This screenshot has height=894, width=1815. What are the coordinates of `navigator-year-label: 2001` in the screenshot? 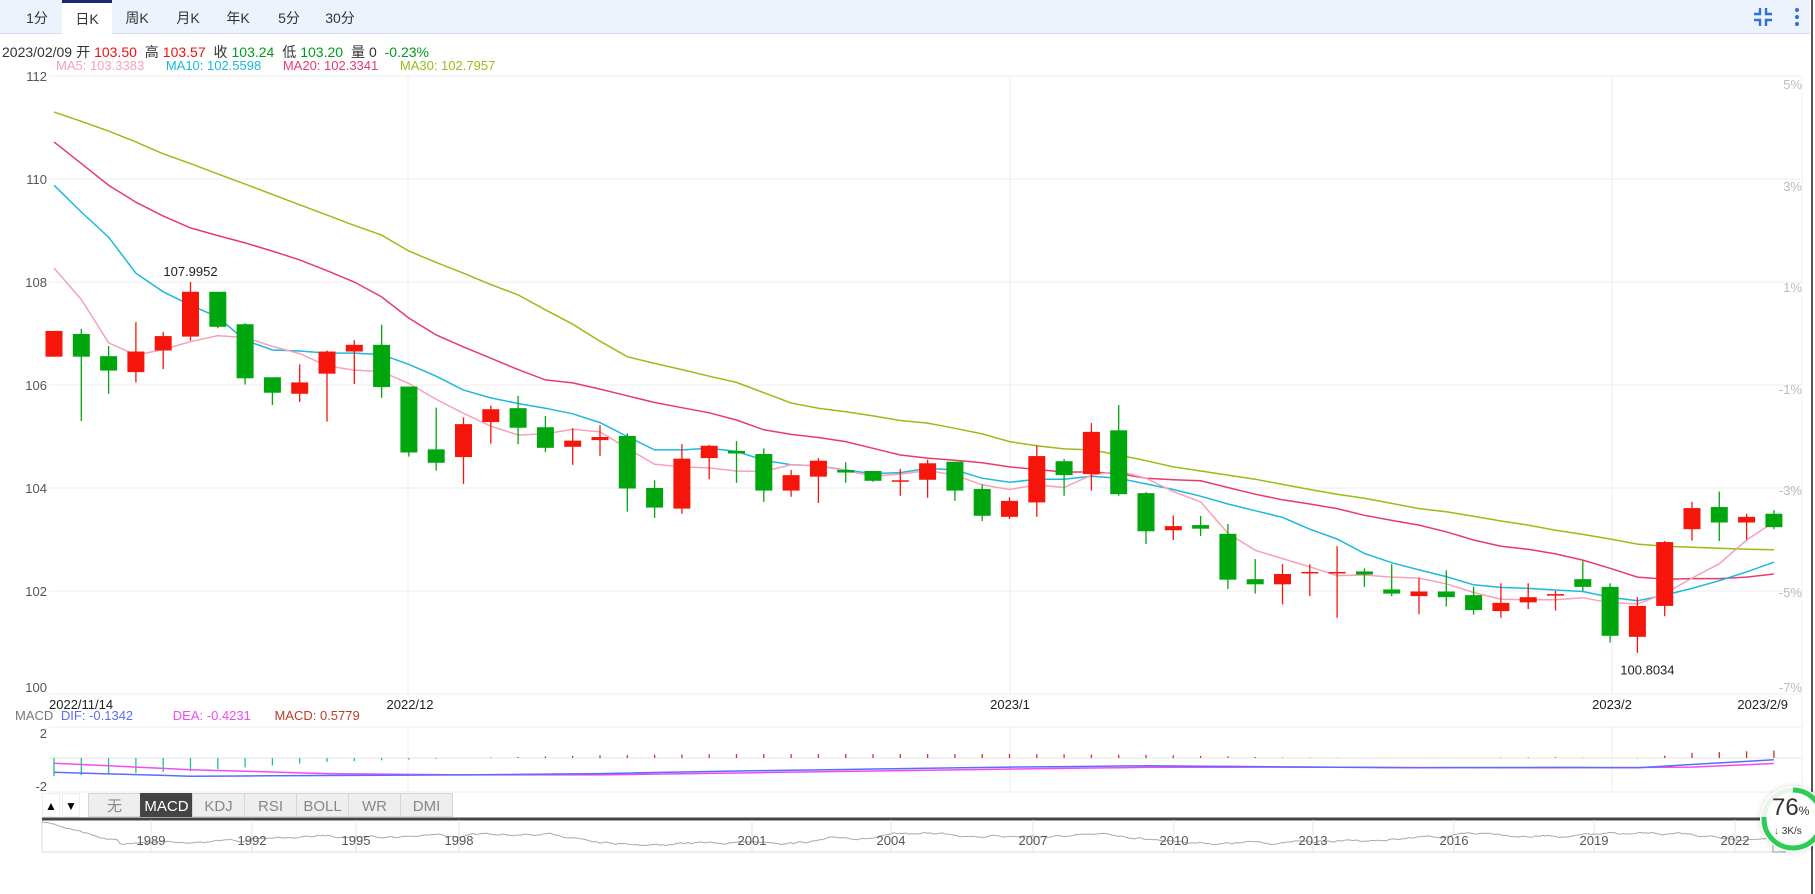 It's located at (752, 840).